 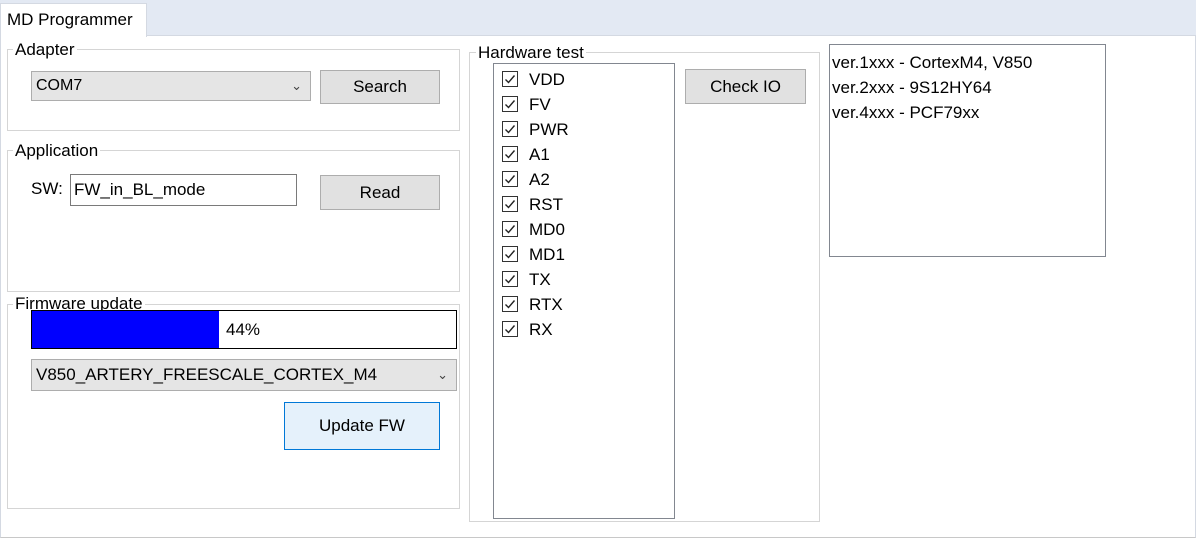 I want to click on checkbox-label: MD1, so click(x=547, y=254).